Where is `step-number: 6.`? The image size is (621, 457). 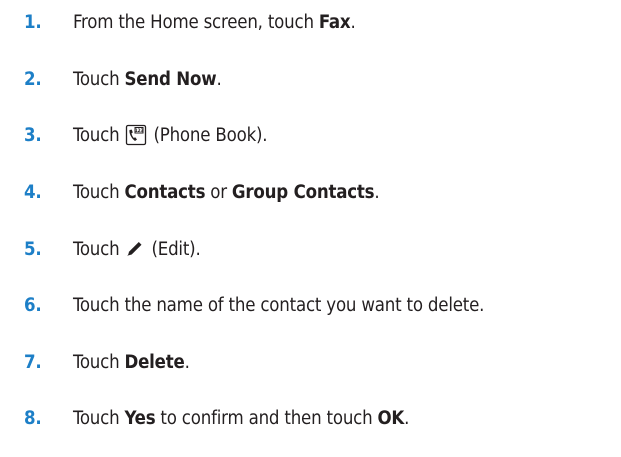
step-number: 6. is located at coordinates (33, 305).